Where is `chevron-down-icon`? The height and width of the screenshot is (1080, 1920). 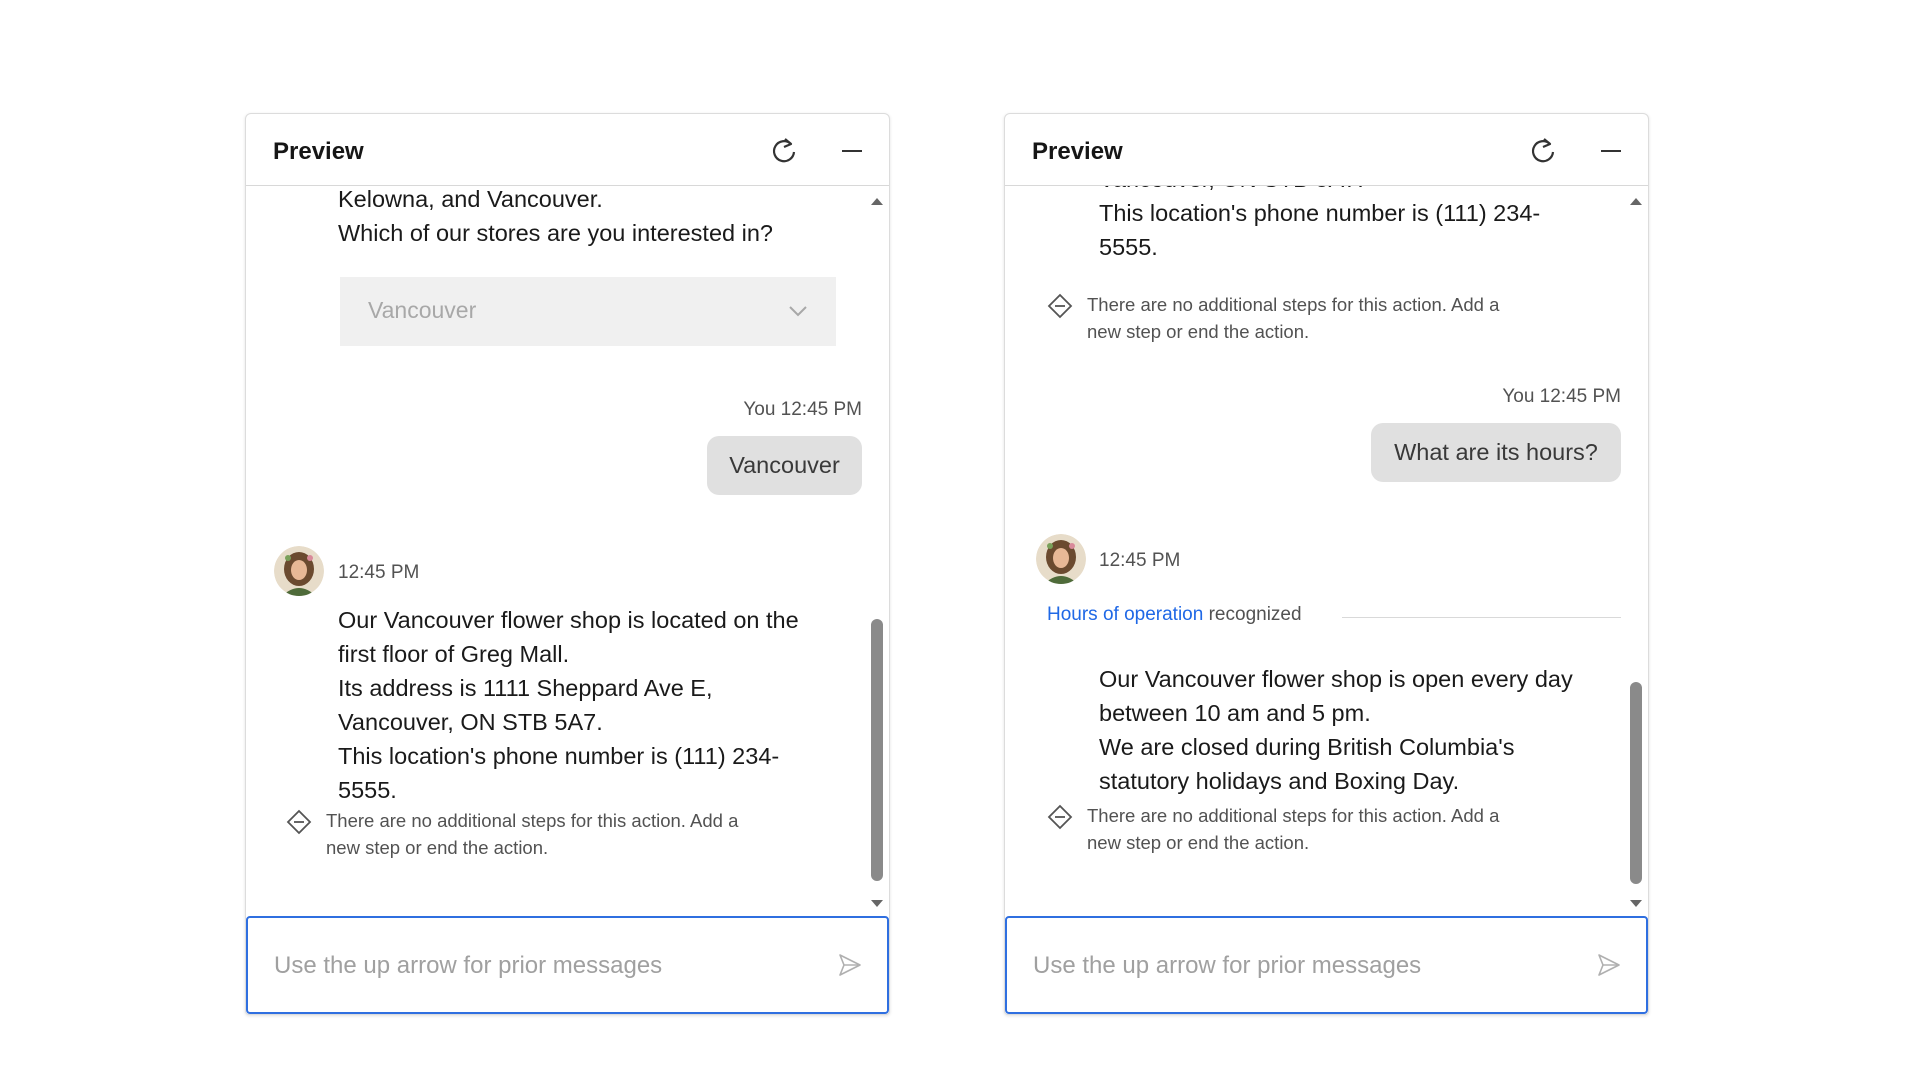 chevron-down-icon is located at coordinates (798, 311).